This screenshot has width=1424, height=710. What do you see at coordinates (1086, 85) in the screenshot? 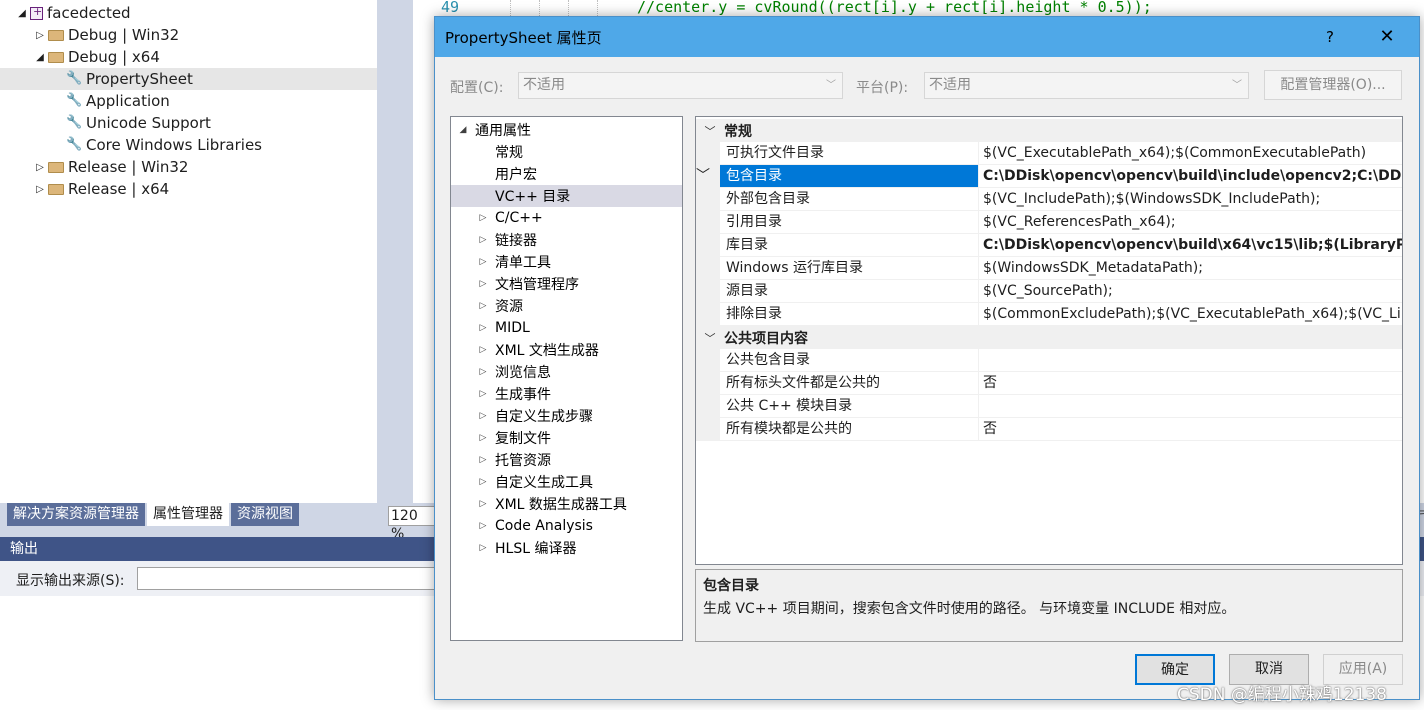
I see `platform-select: 不适用 ﹀` at bounding box center [1086, 85].